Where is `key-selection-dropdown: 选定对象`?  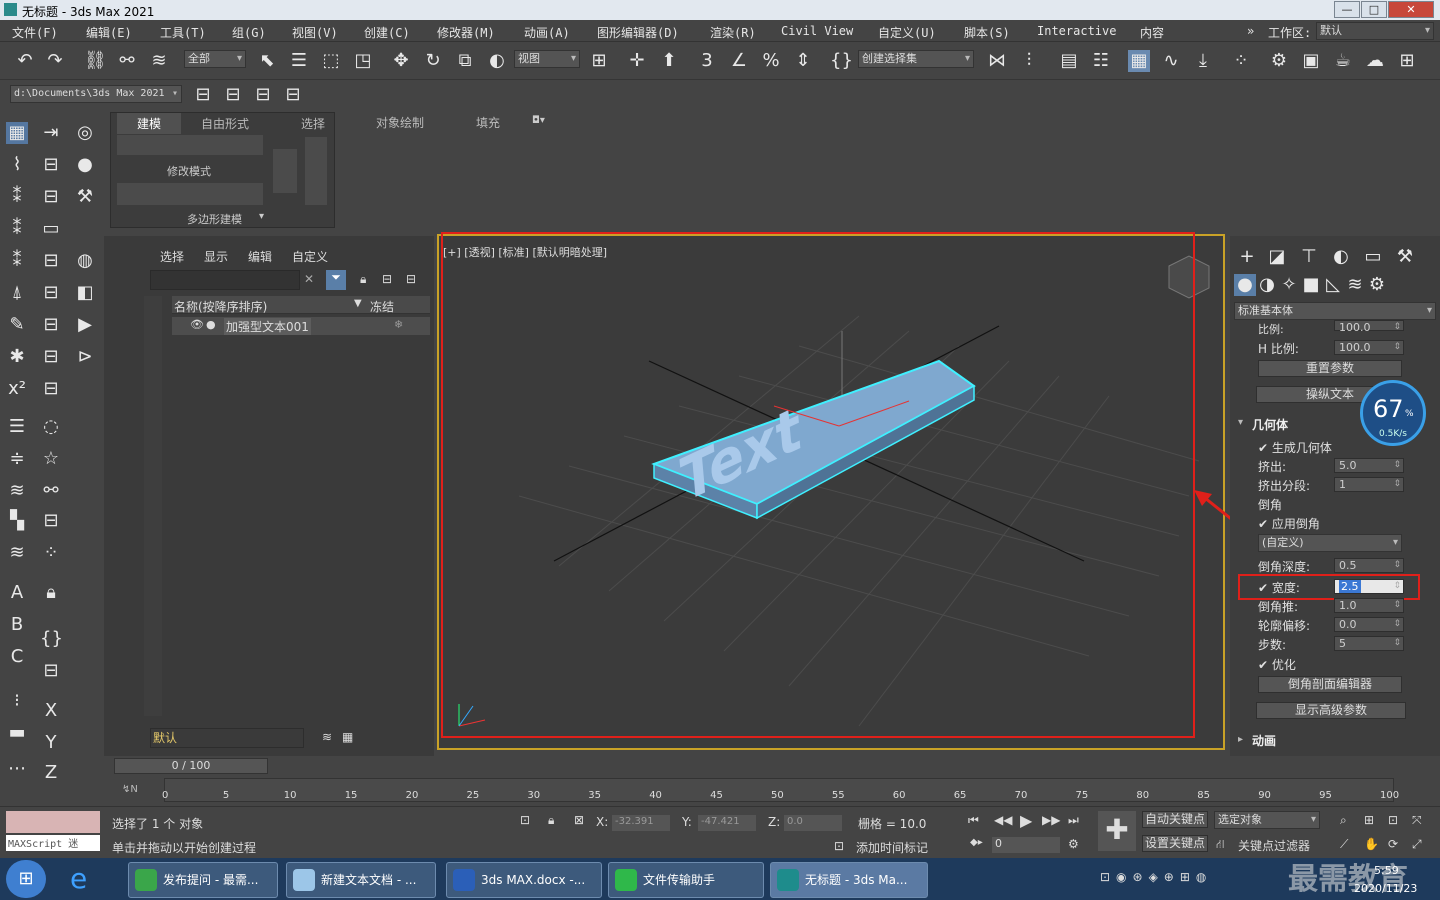
key-selection-dropdown: 选定对象 is located at coordinates (1267, 820).